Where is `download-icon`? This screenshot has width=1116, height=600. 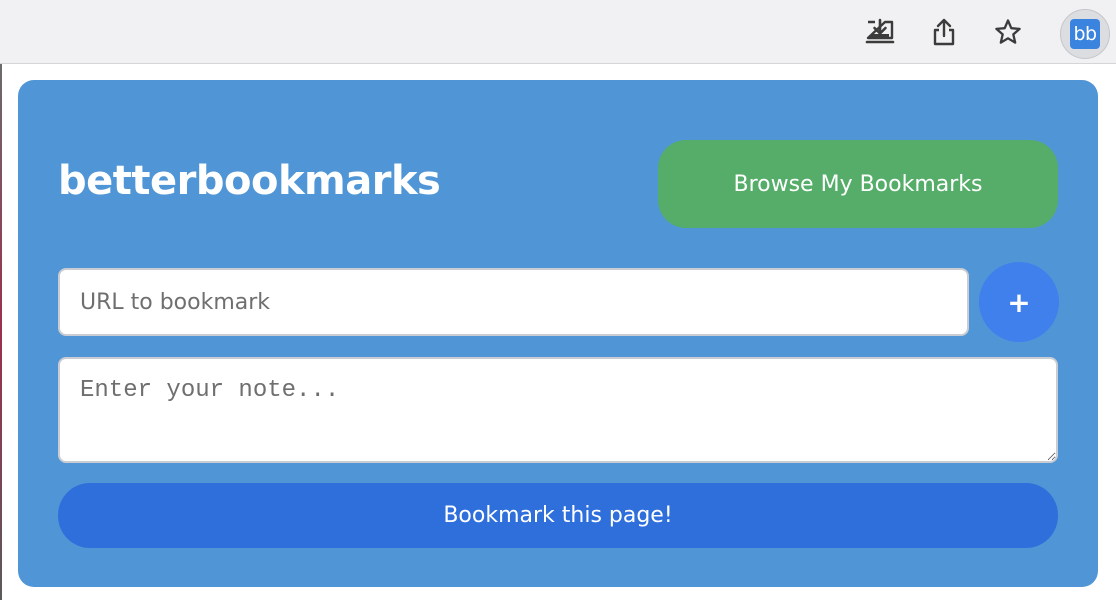 download-icon is located at coordinates (880, 32).